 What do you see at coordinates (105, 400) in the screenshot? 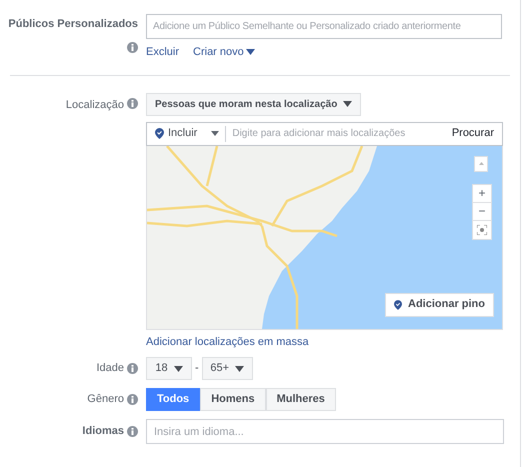
I see `field-label: Gênero` at bounding box center [105, 400].